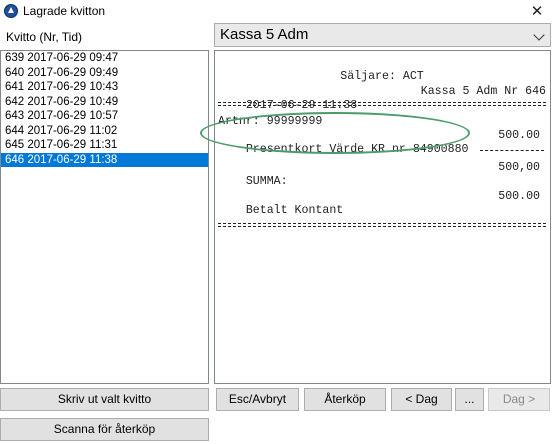 Image resolution: width=554 pixels, height=444 pixels. Describe the element at coordinates (382, 203) in the screenshot. I see `receipt-paid-line: Betalt Kontant 500.00` at that location.